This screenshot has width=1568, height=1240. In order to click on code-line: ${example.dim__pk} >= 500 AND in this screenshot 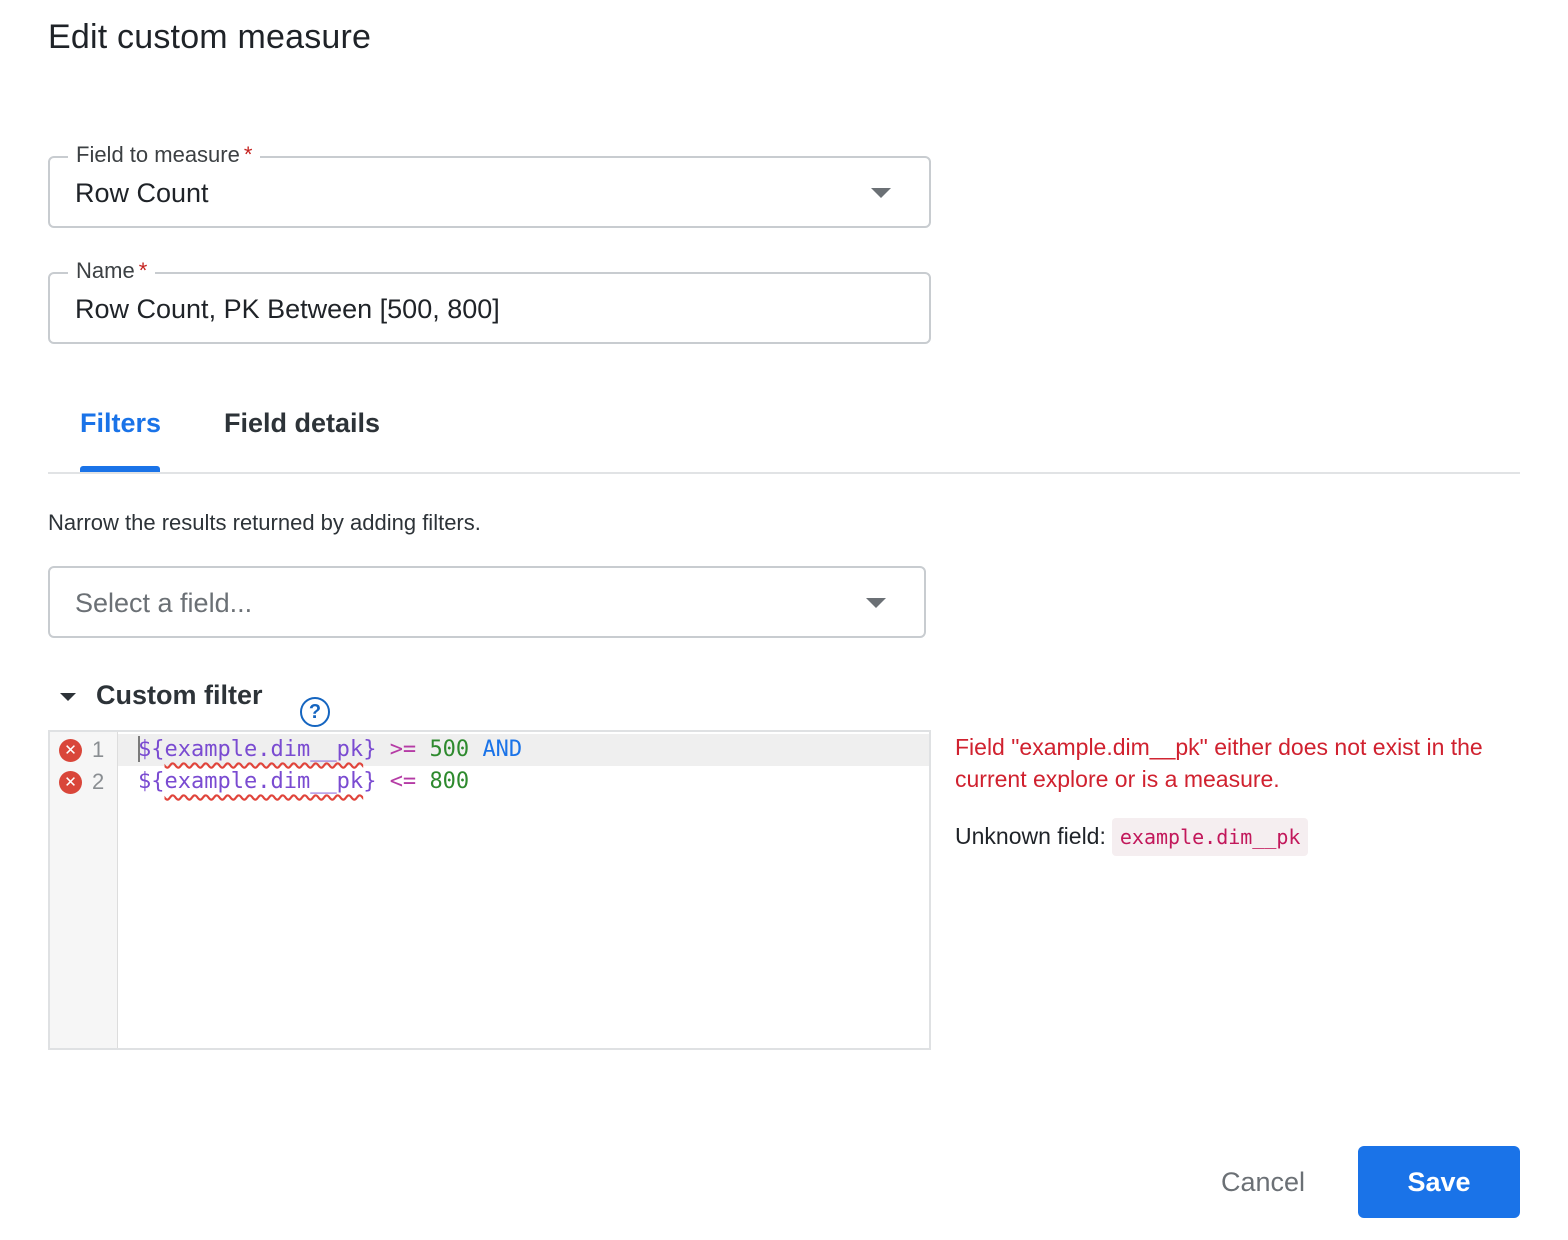, I will do `click(330, 750)`.